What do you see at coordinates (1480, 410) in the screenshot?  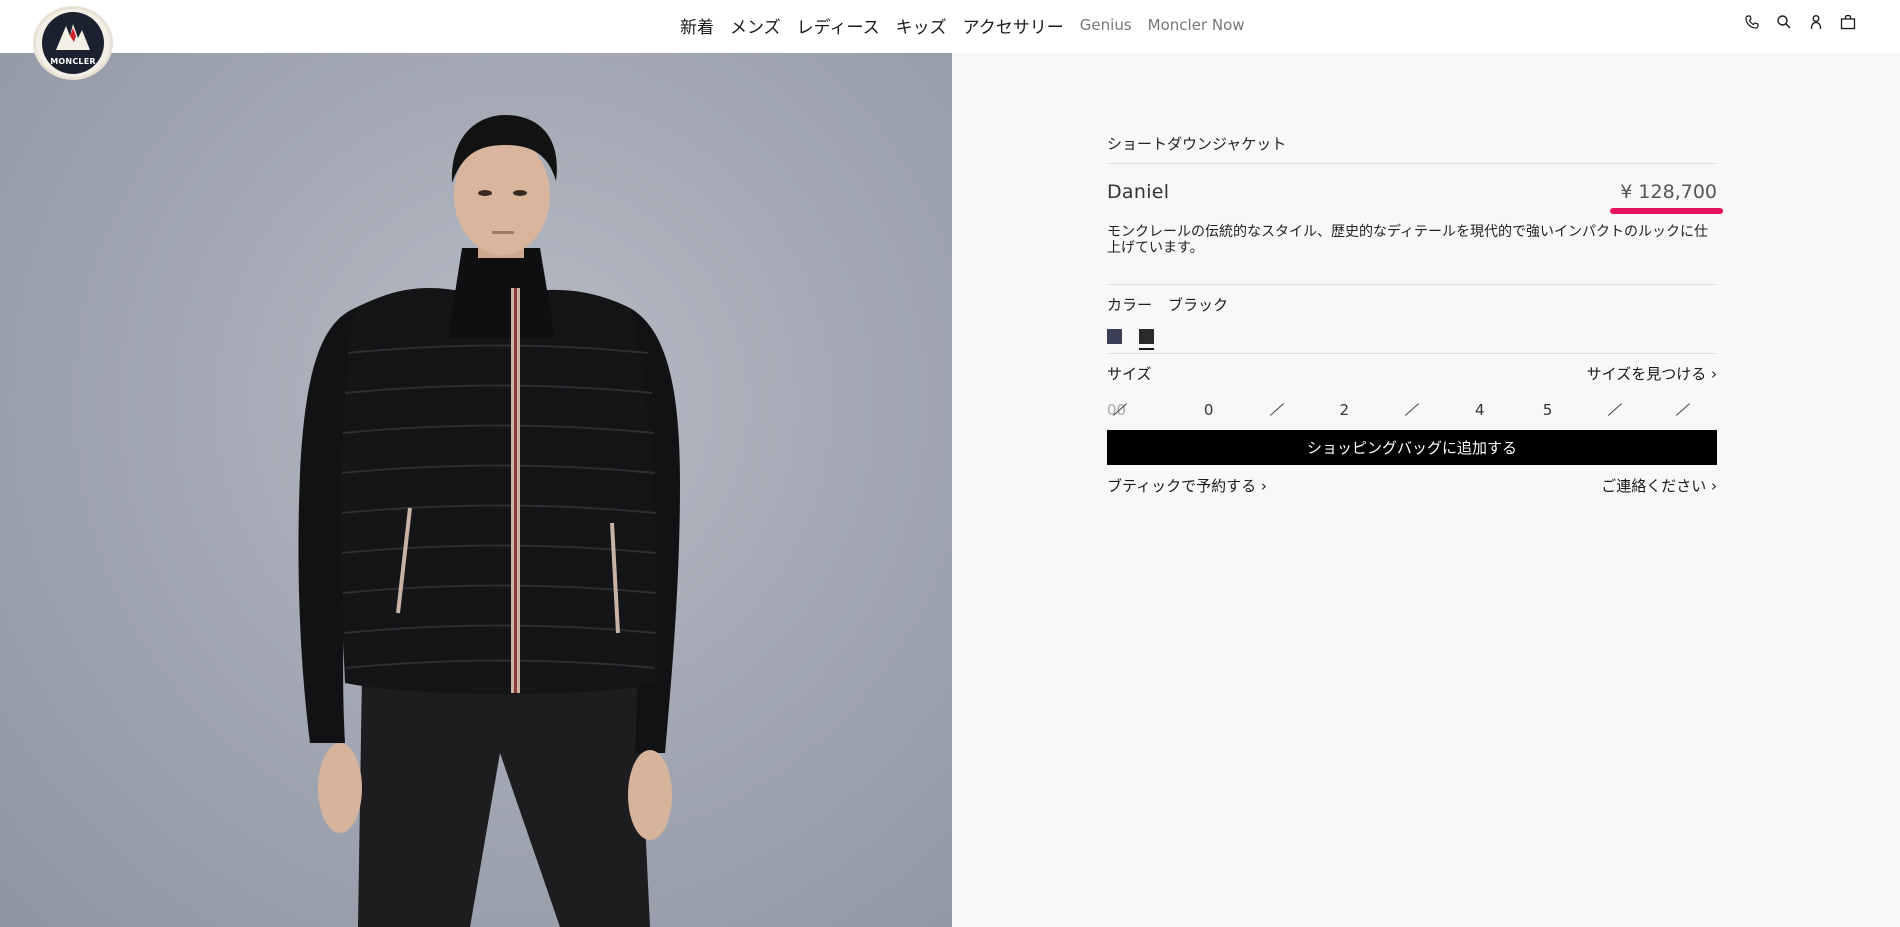 I see `size-option: 4` at bounding box center [1480, 410].